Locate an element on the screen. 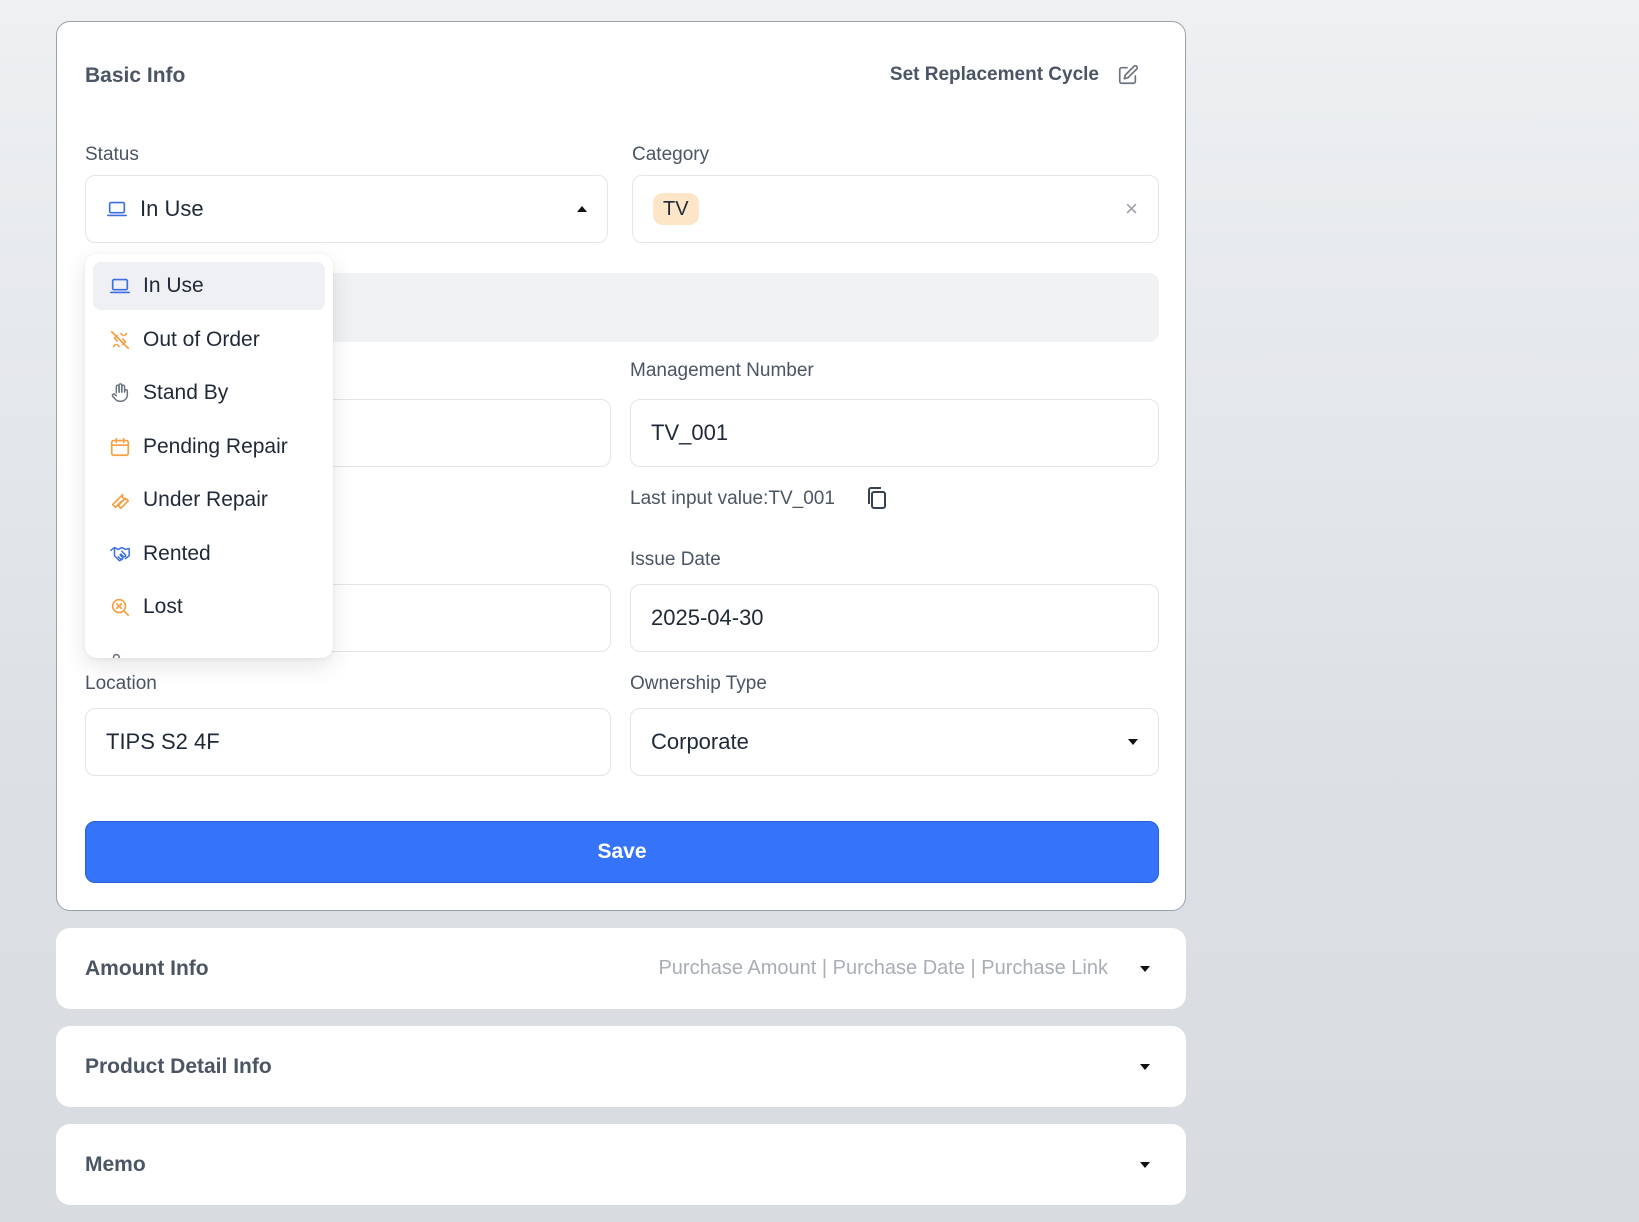 The height and width of the screenshot is (1222, 1639). partial-icon is located at coordinates (116, 655).